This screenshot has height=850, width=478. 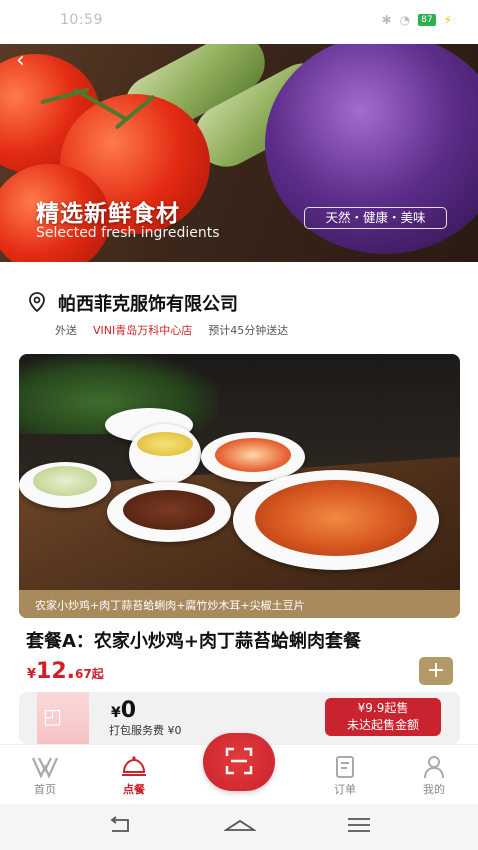 I want to click on hero-subtitle: Selected fresh ingredients, so click(x=128, y=233).